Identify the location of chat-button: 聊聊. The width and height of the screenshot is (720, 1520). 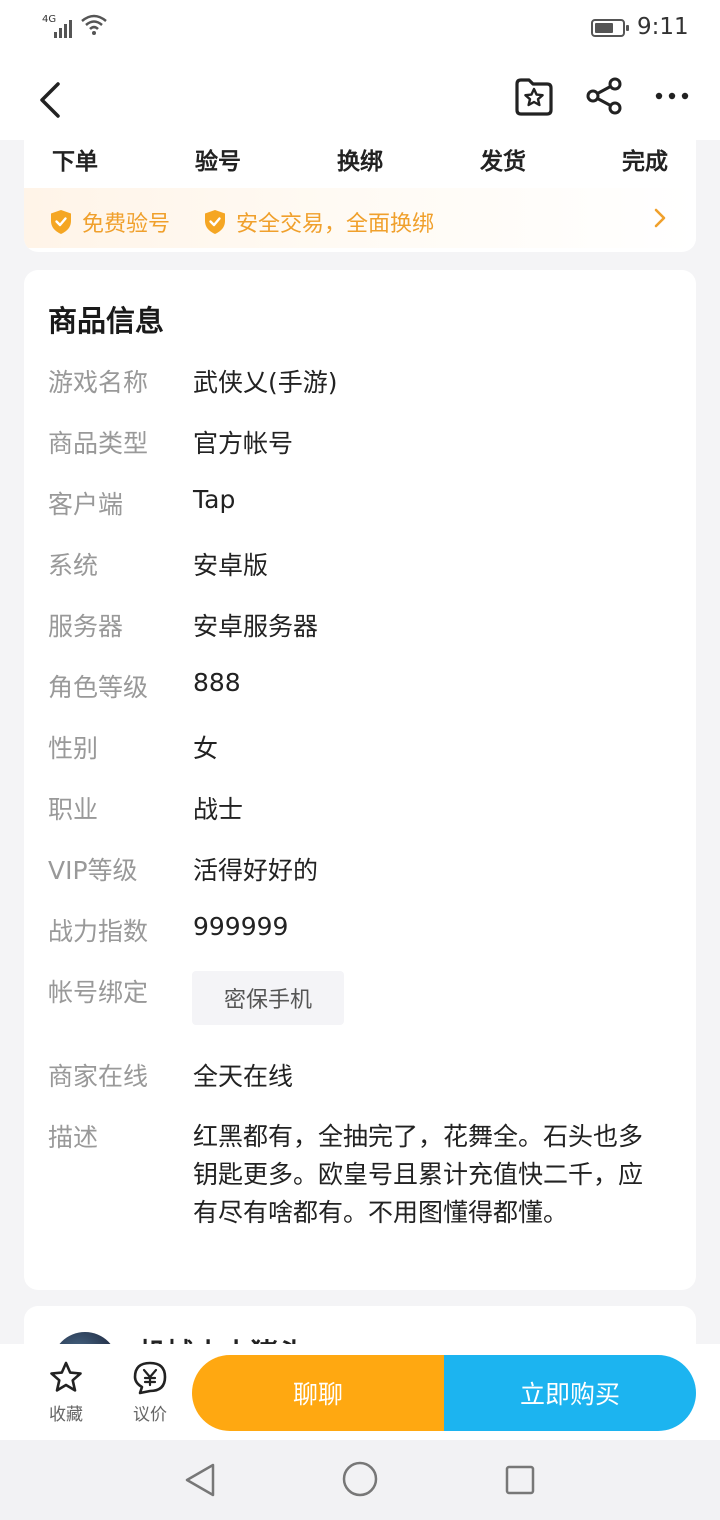
(318, 1393).